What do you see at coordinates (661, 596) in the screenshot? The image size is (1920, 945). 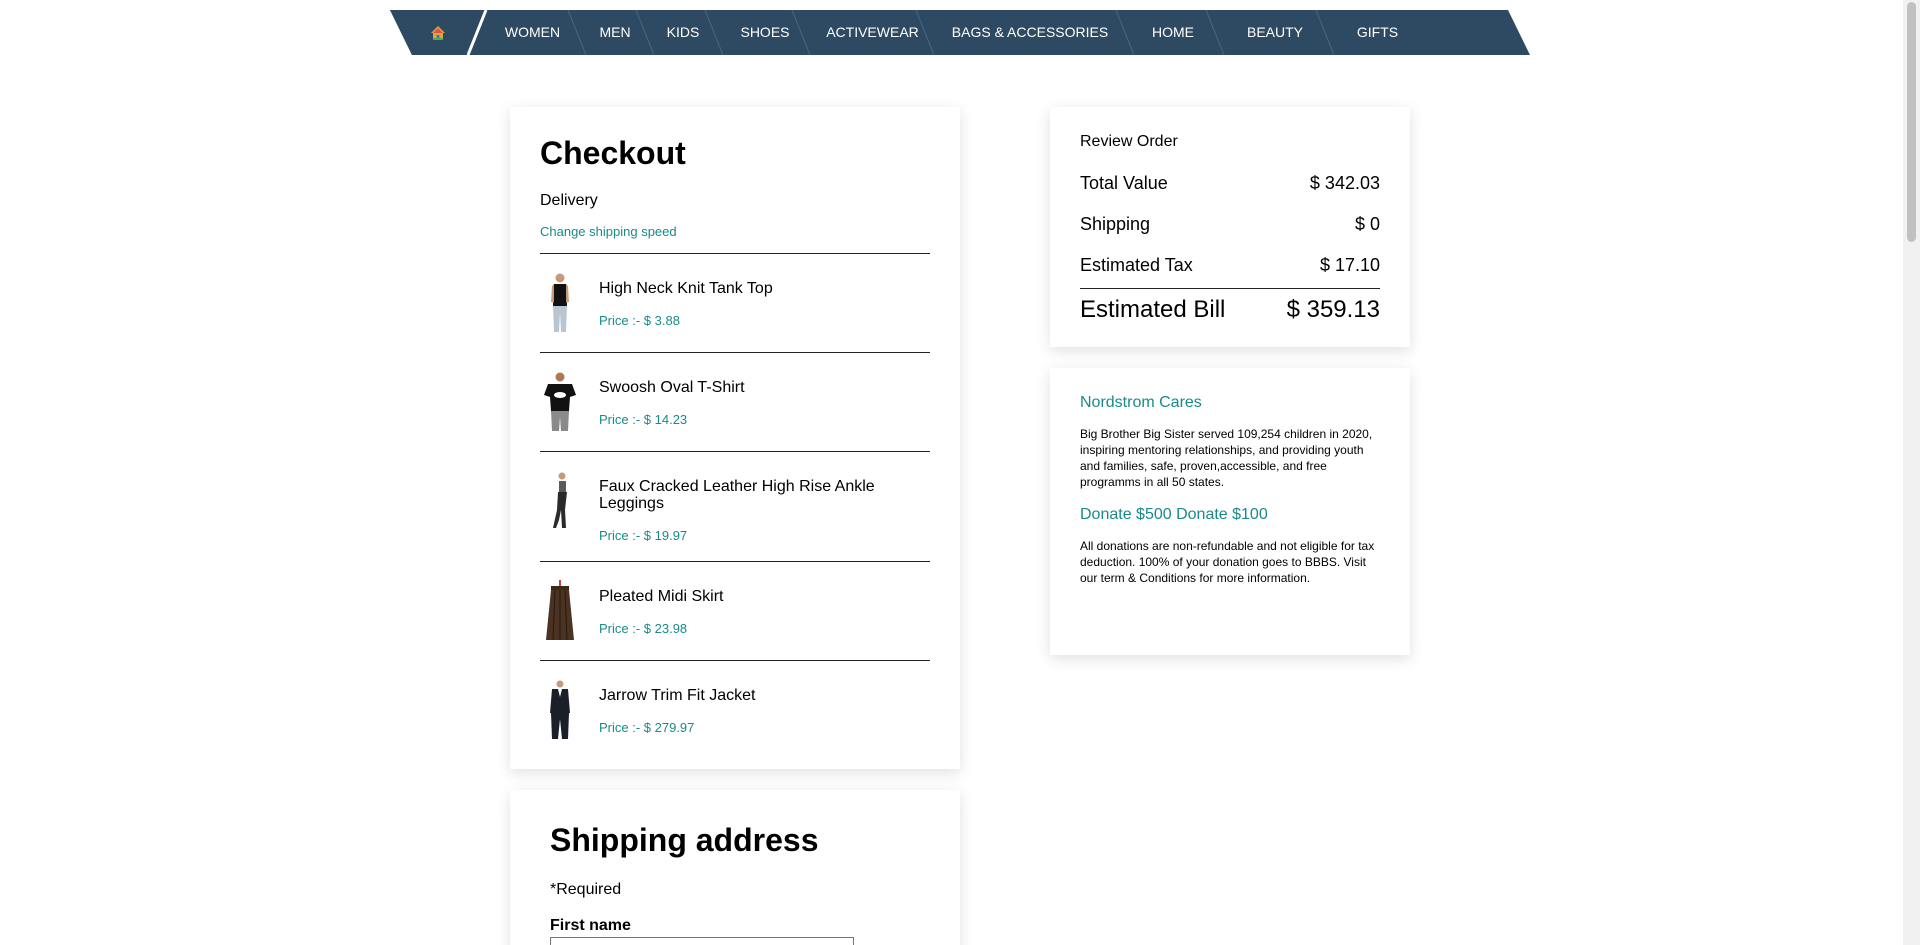 I see `product-name: Pleated Midi Skirt` at bounding box center [661, 596].